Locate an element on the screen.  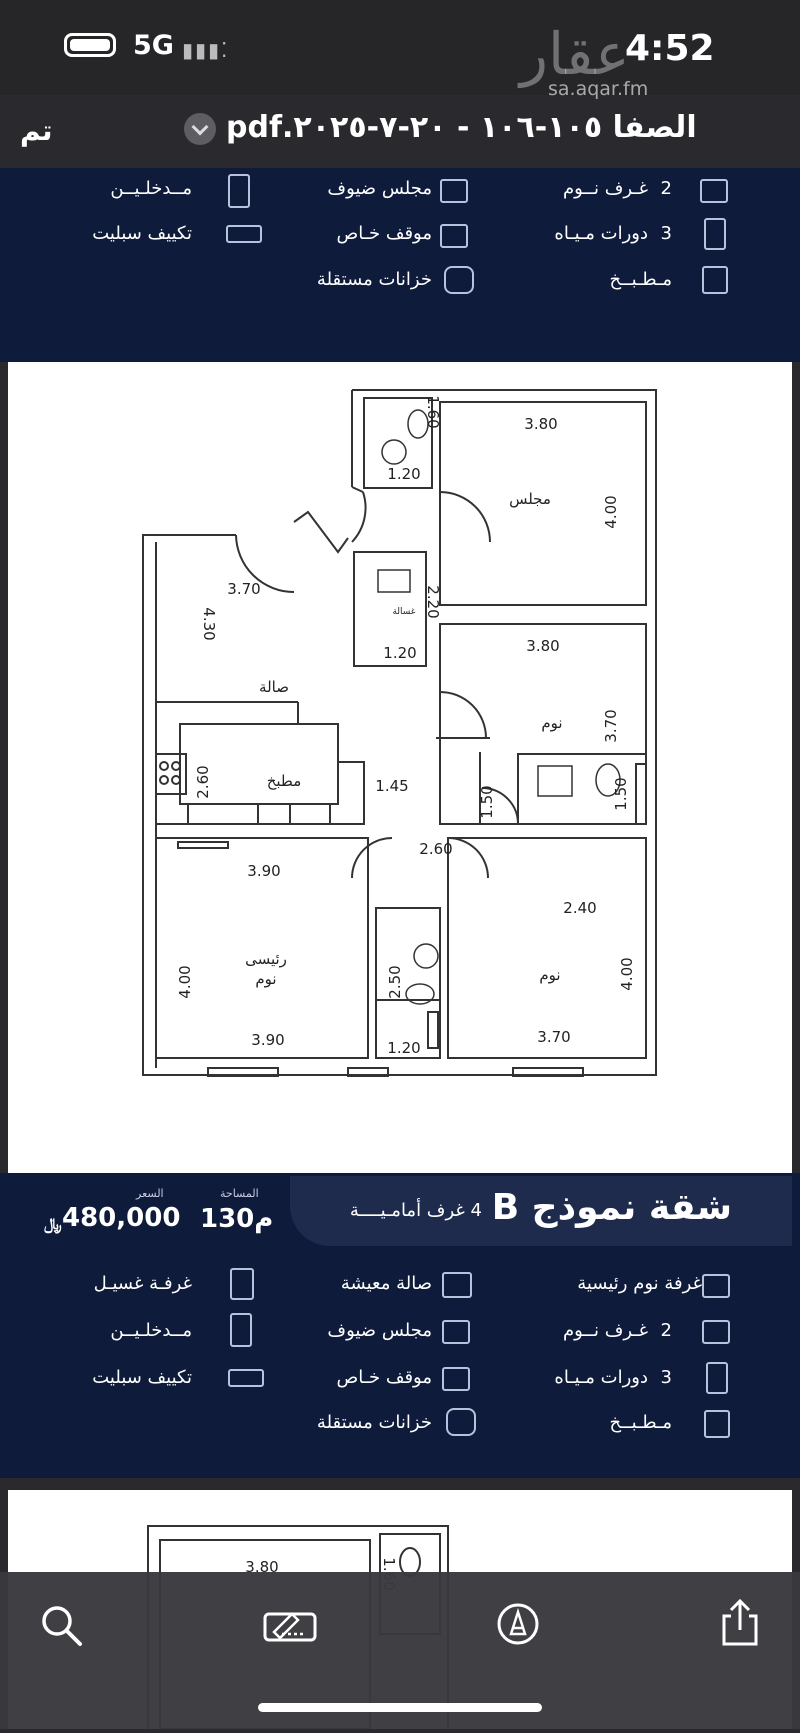
bedroom2-room is located at coordinates (547, 948).